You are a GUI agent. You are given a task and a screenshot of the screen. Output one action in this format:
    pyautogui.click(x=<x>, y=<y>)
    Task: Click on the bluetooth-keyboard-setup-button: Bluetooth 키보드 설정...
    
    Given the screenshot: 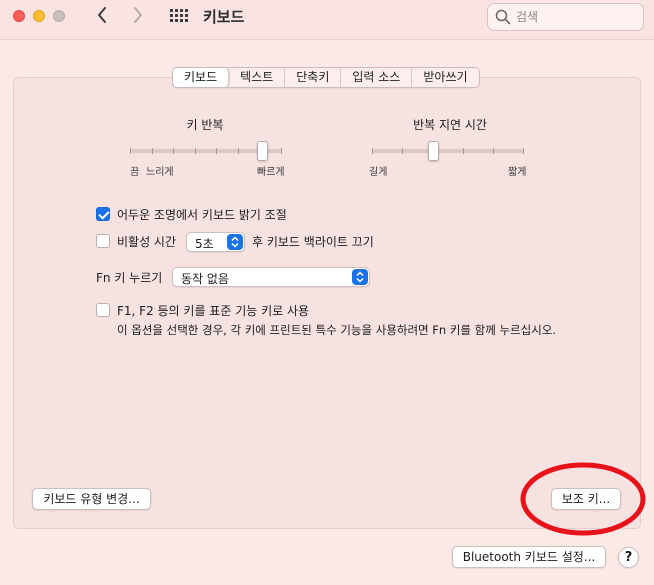 What is the action you would take?
    pyautogui.click(x=529, y=557)
    